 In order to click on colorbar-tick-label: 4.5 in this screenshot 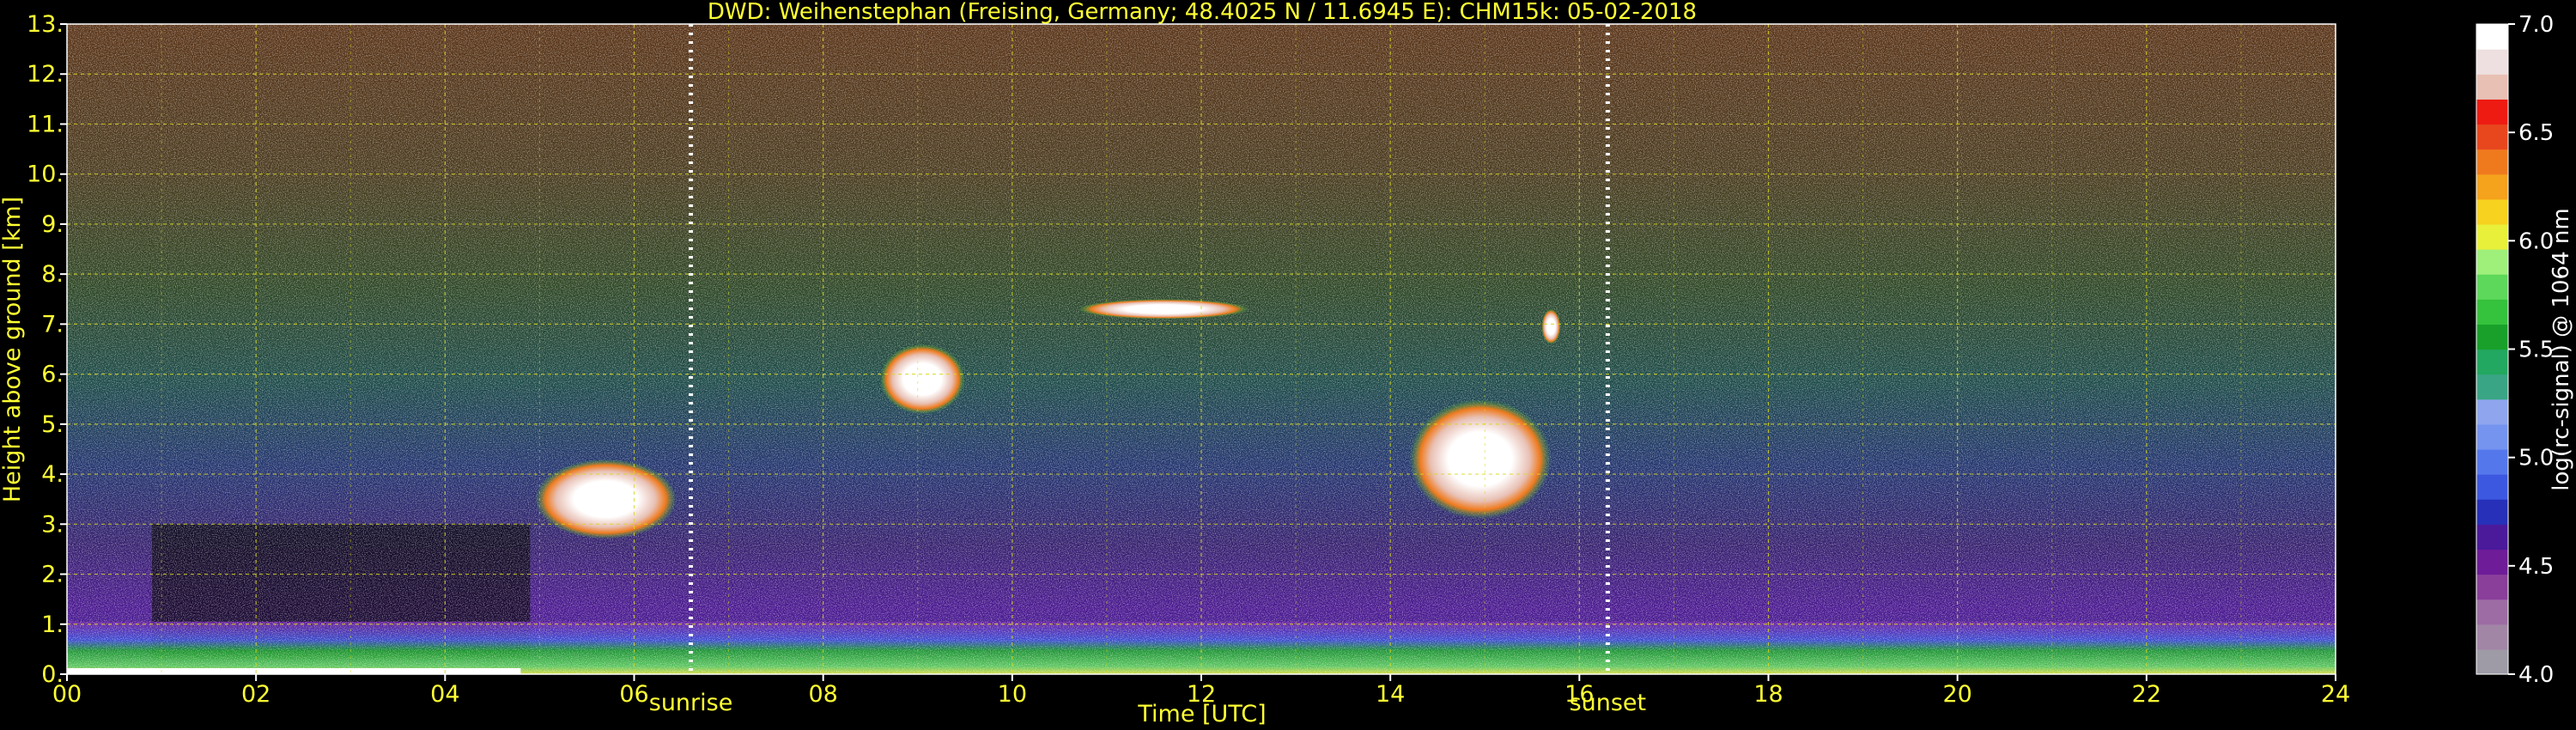, I will do `click(2536, 567)`.